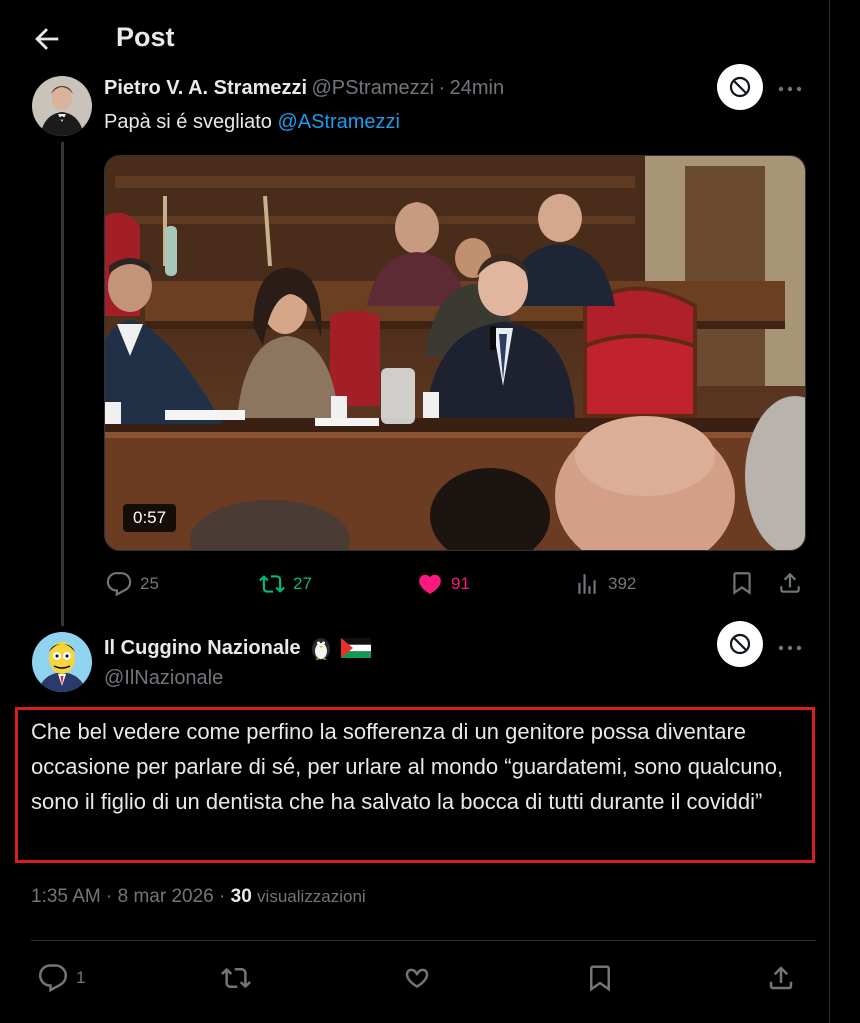 The height and width of the screenshot is (1023, 860). I want to click on author-name: Pietro V. A. Stramezzi, so click(205, 88).